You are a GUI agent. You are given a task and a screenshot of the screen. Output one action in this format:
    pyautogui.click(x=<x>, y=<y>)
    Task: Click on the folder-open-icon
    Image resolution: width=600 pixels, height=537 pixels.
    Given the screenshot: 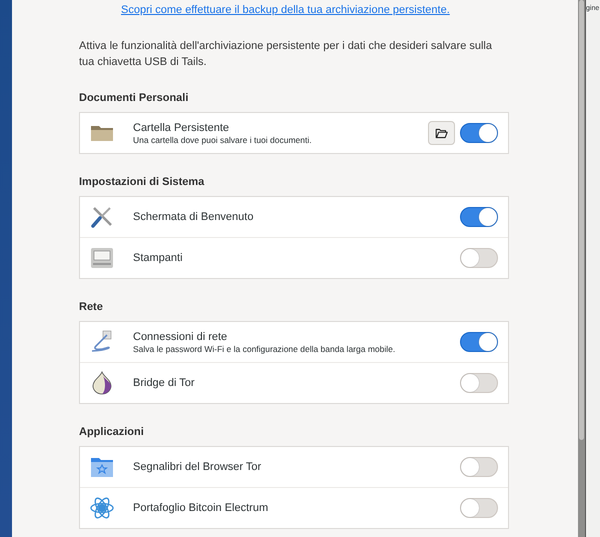 What is the action you would take?
    pyautogui.click(x=441, y=133)
    